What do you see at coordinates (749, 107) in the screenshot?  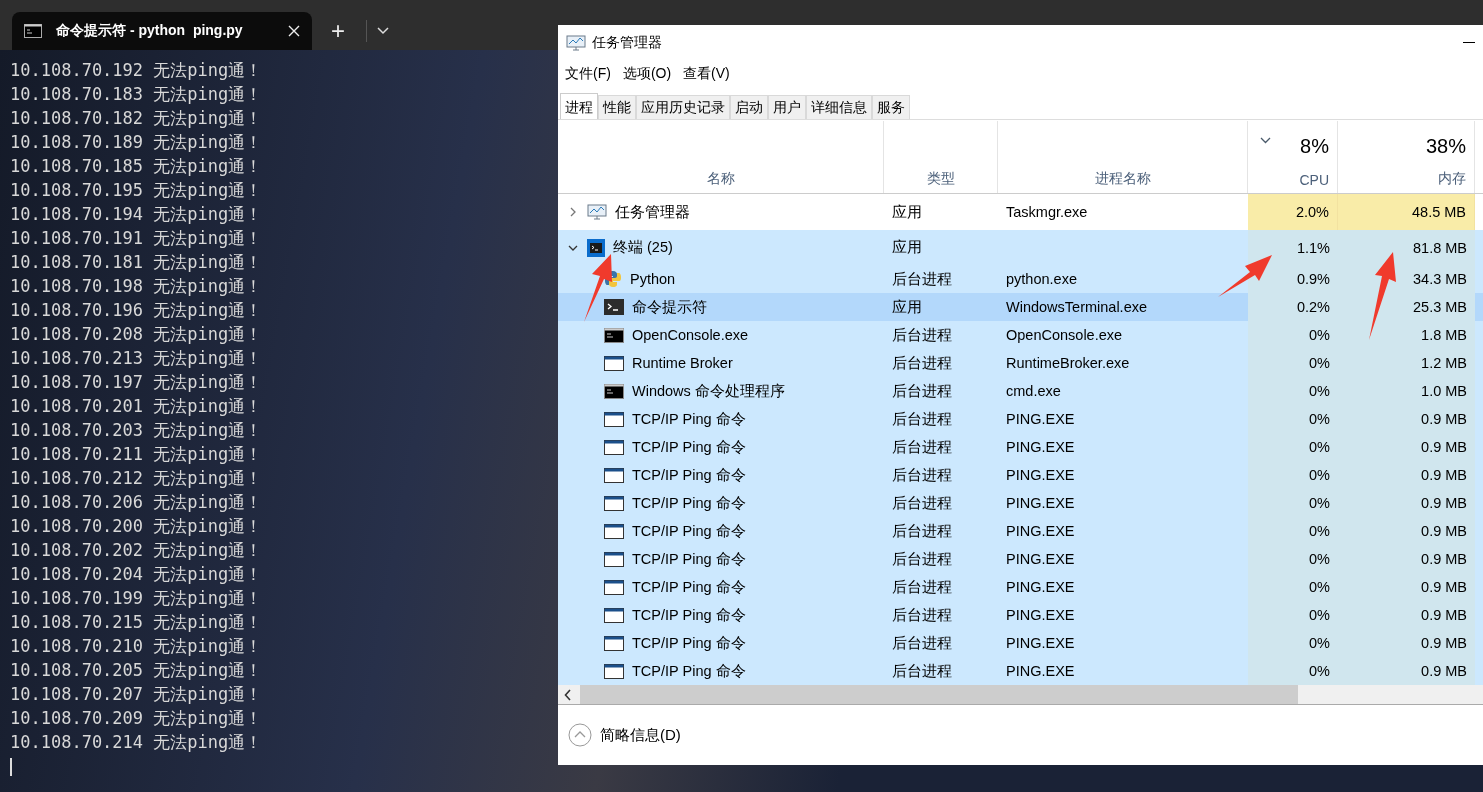 I see `tab: 启动` at bounding box center [749, 107].